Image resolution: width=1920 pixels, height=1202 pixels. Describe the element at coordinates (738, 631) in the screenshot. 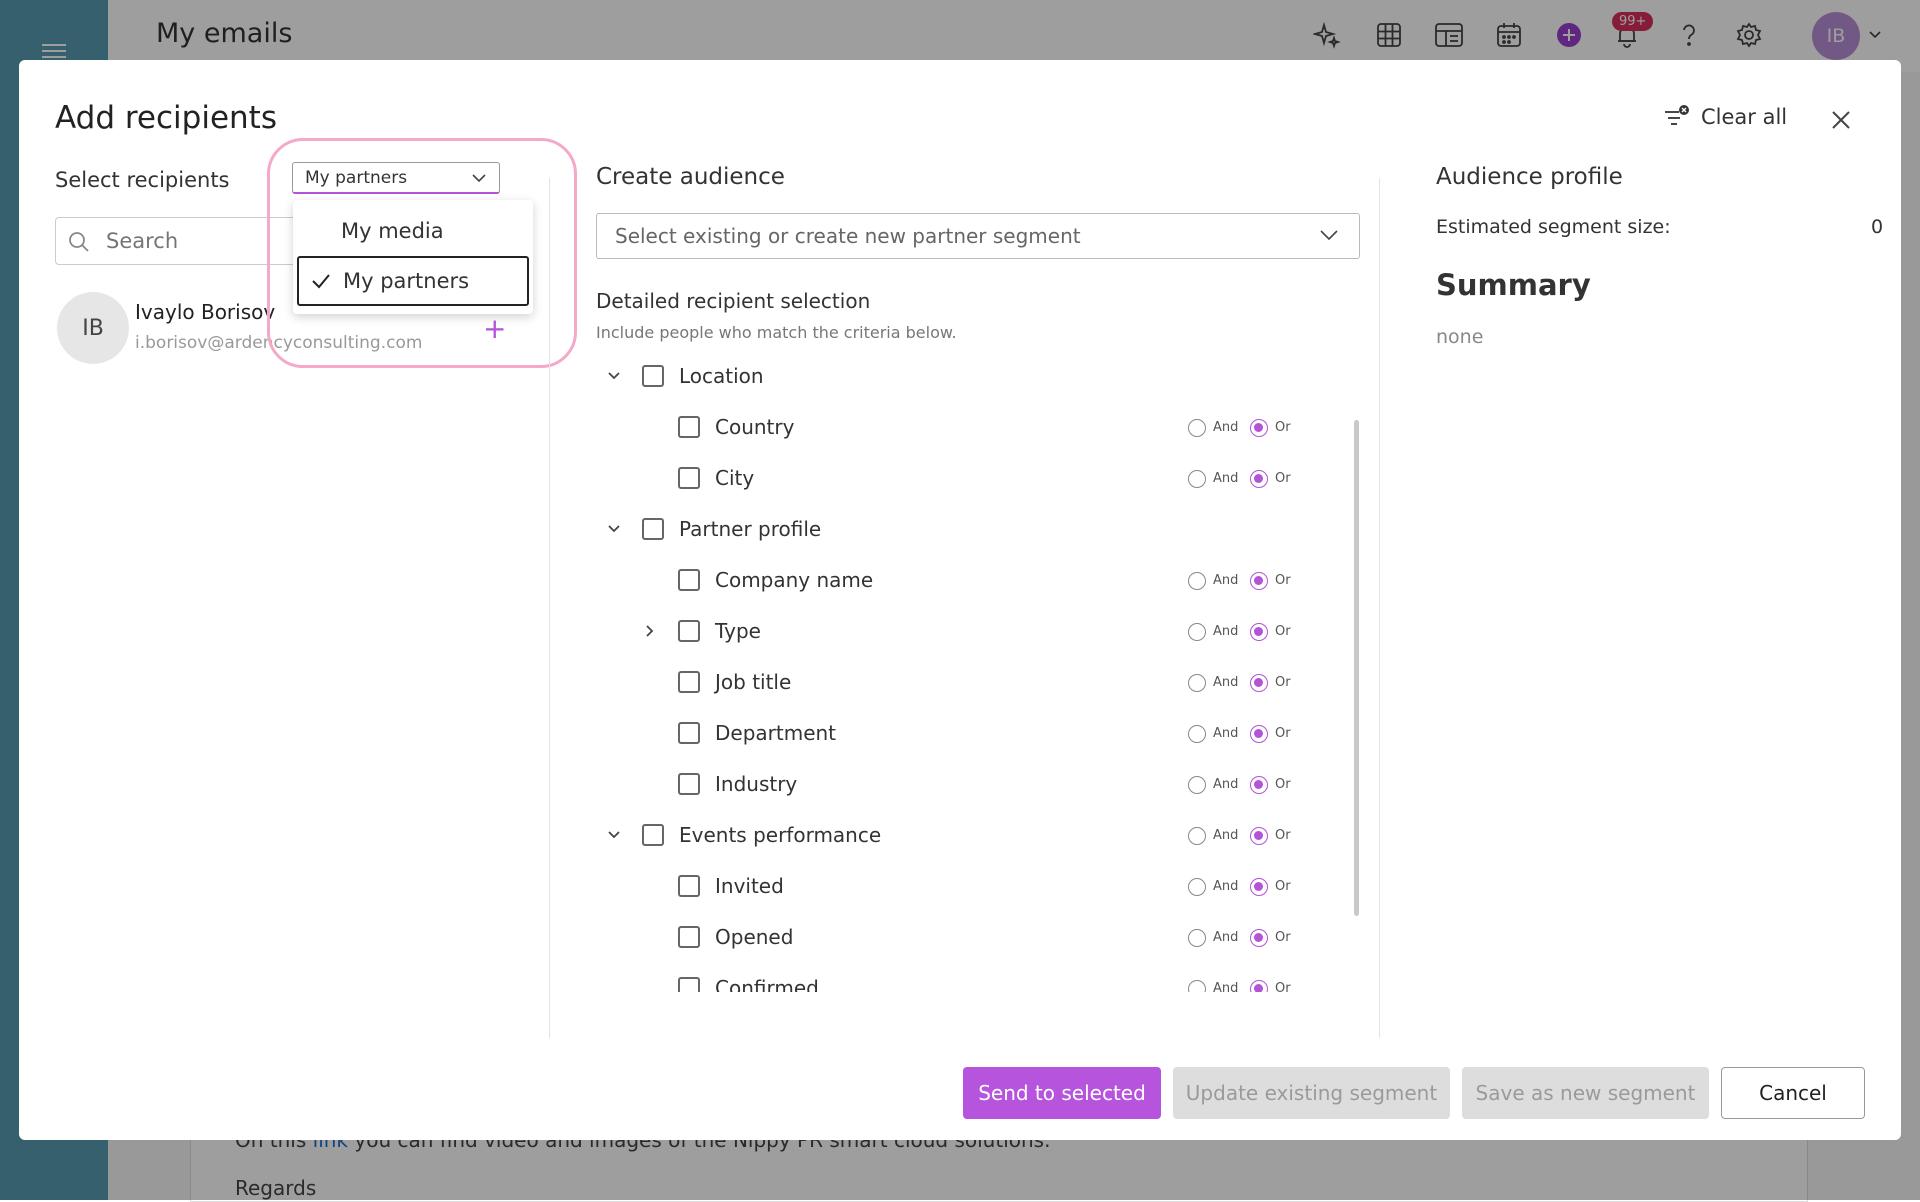

I see `criteria-label: Type` at that location.